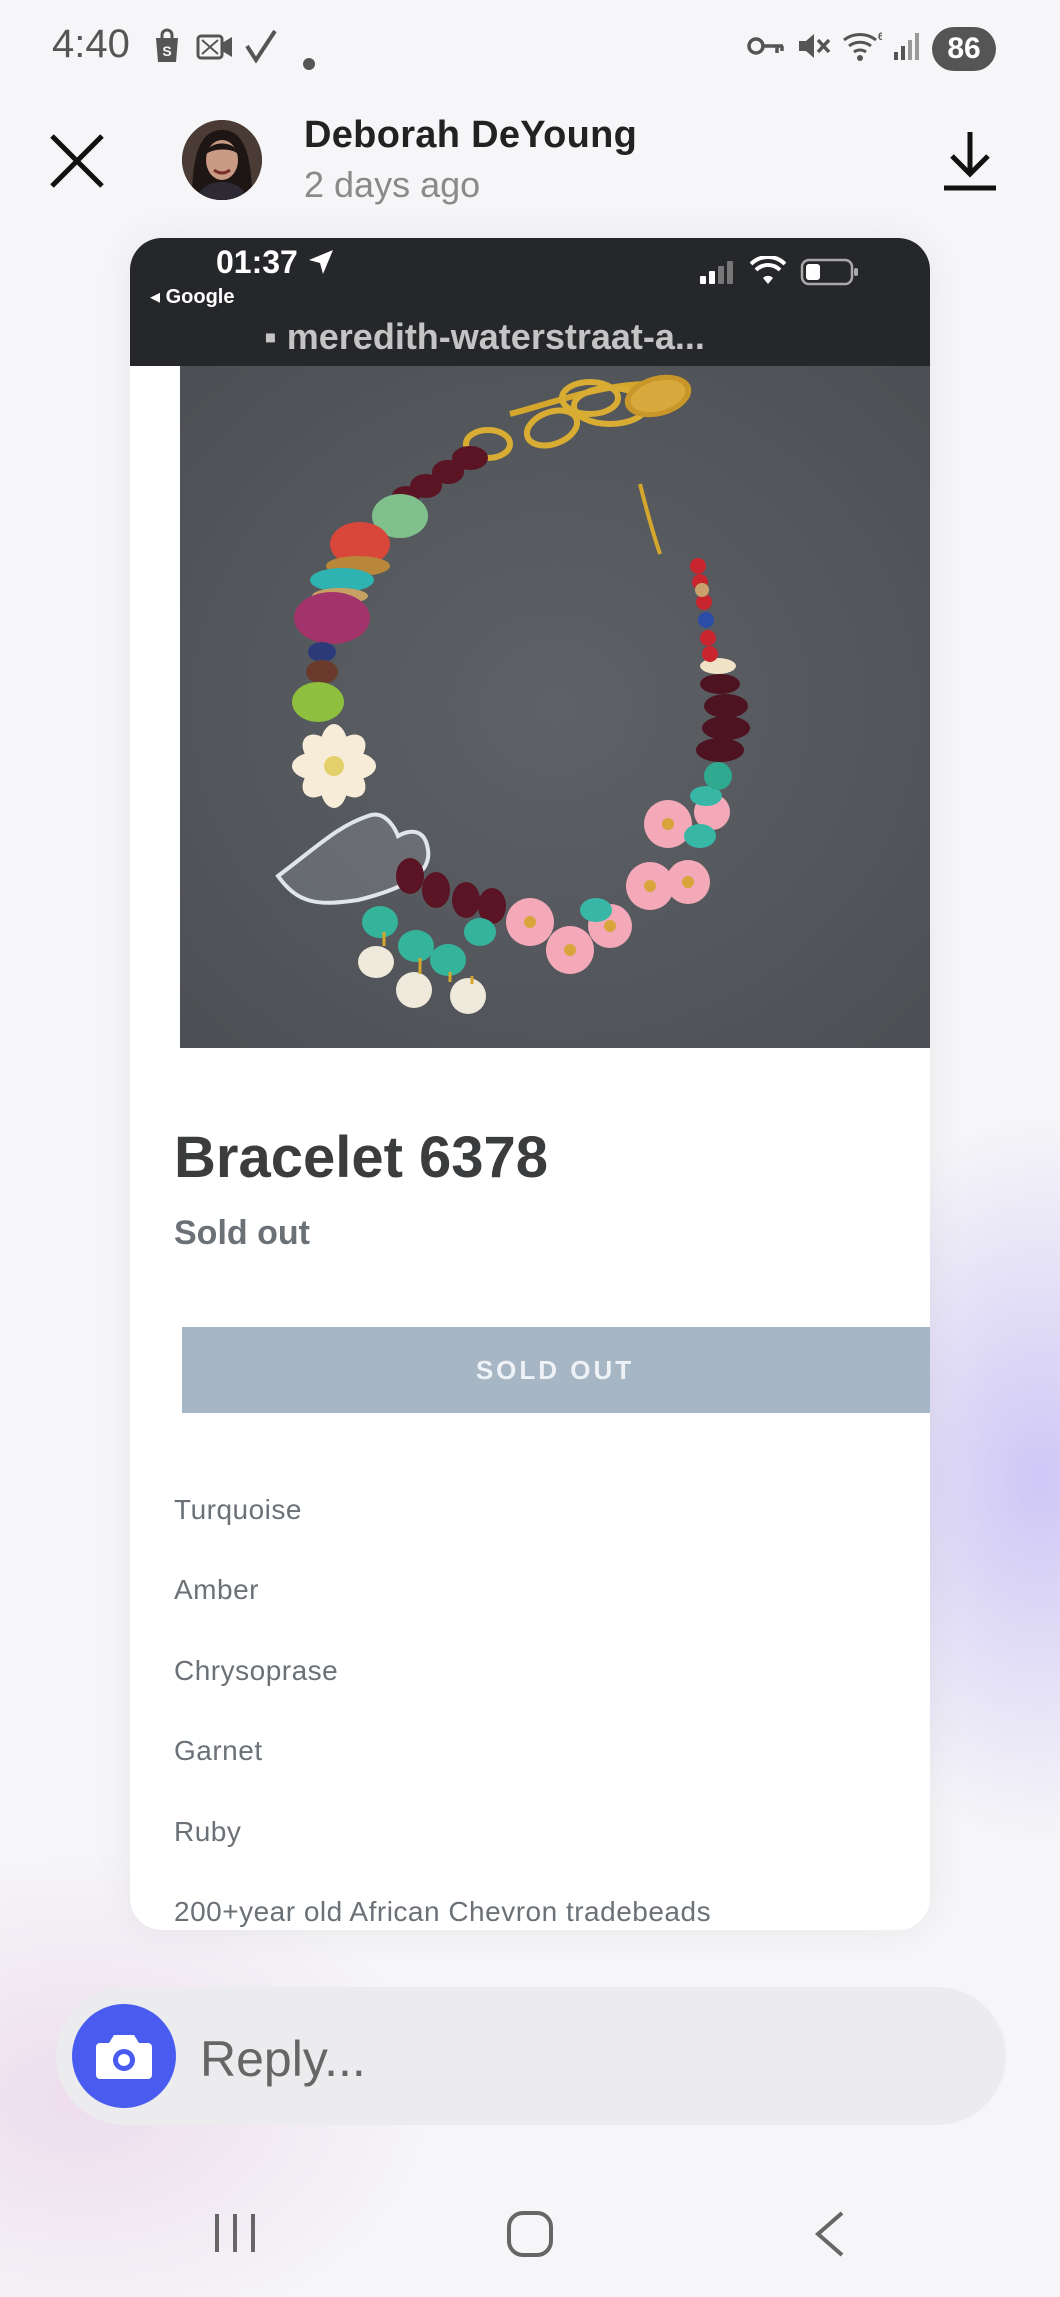  What do you see at coordinates (814, 50) in the screenshot?
I see `mute-icon` at bounding box center [814, 50].